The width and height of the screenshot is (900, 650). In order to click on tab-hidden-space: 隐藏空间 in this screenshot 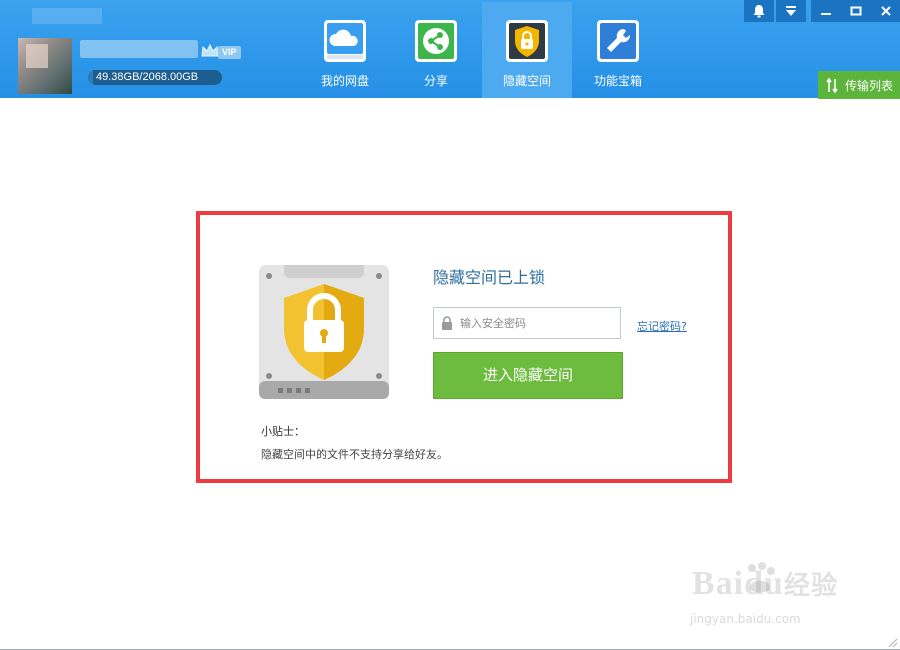, I will do `click(527, 50)`.